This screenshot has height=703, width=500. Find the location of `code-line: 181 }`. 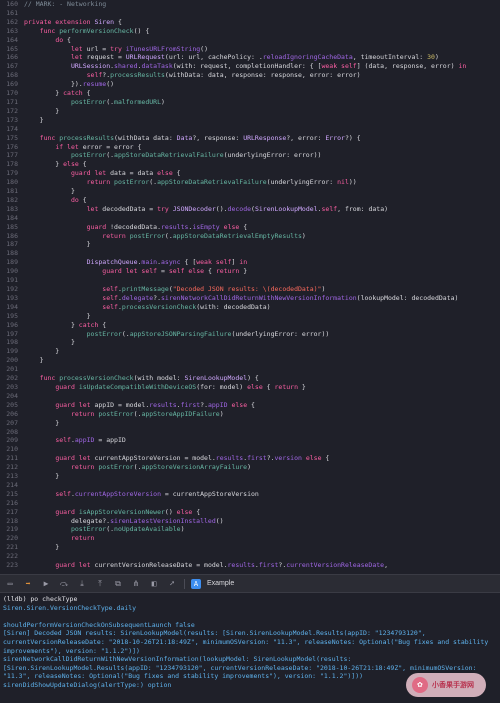

code-line: 181 } is located at coordinates (250, 191).